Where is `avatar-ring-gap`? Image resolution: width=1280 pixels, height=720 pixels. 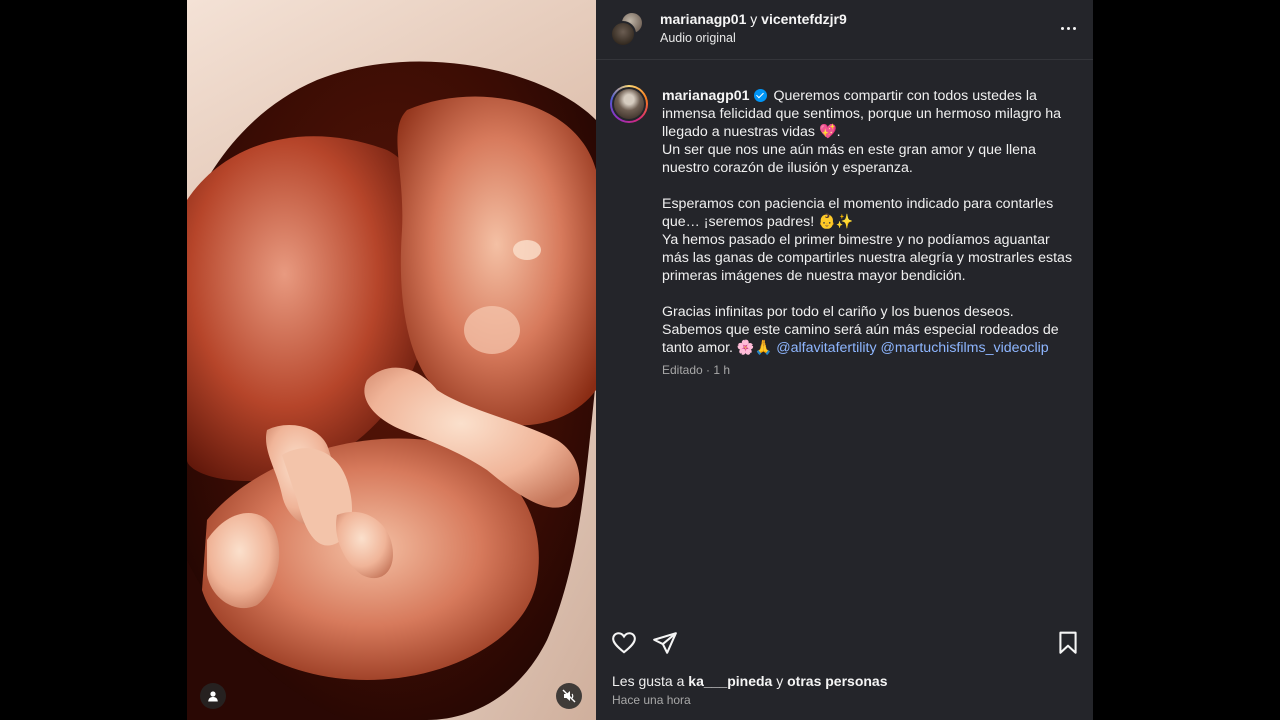 avatar-ring-gap is located at coordinates (629, 104).